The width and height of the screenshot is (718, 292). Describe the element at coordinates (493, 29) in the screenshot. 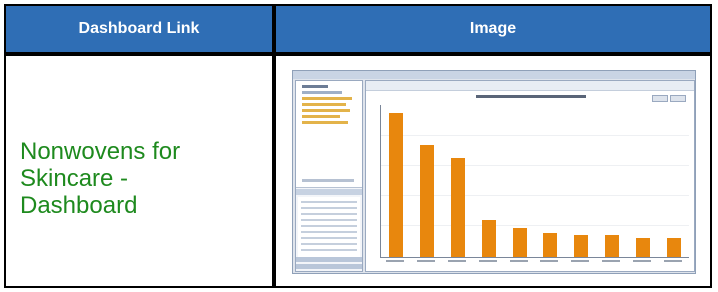

I see `column-header-image: Image` at that location.